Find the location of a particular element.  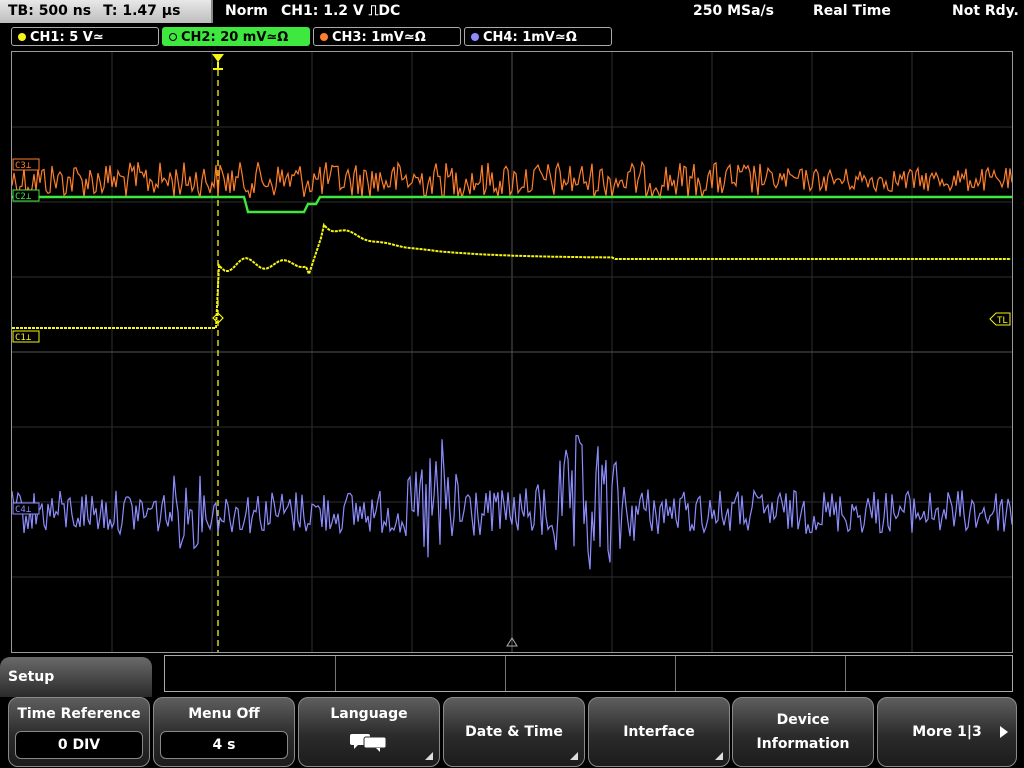

menu-title: Setup is located at coordinates (31, 677).